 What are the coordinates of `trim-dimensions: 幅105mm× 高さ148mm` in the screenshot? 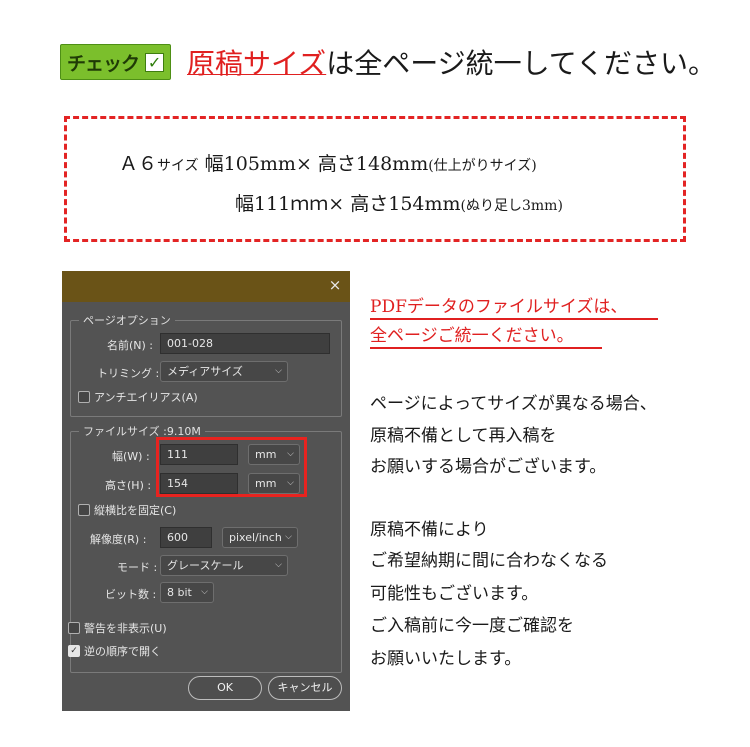 It's located at (313, 164).